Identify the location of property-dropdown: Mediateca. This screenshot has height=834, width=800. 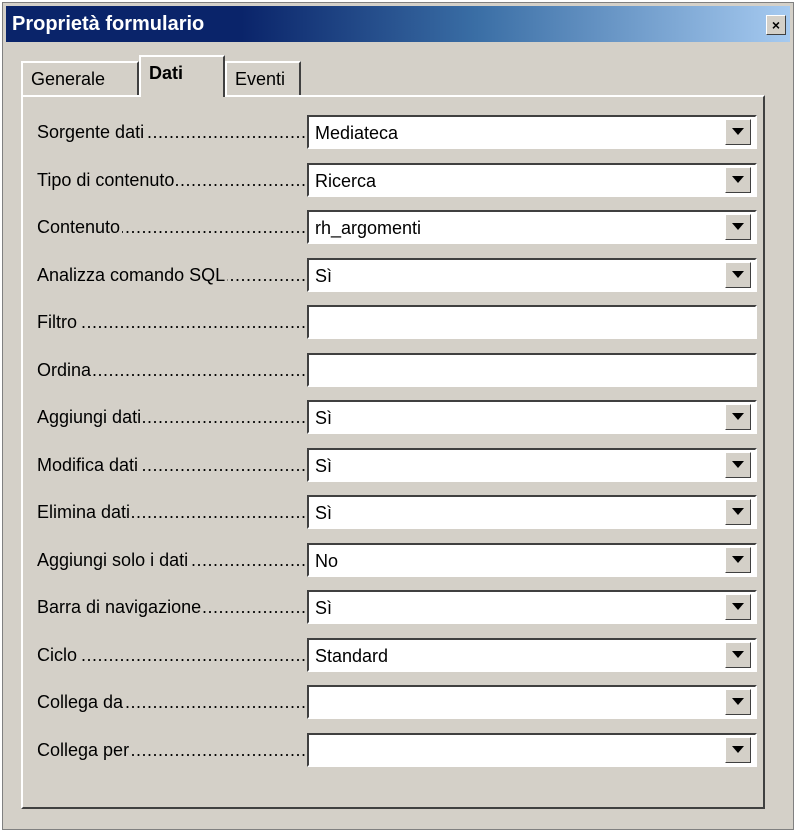
(532, 132).